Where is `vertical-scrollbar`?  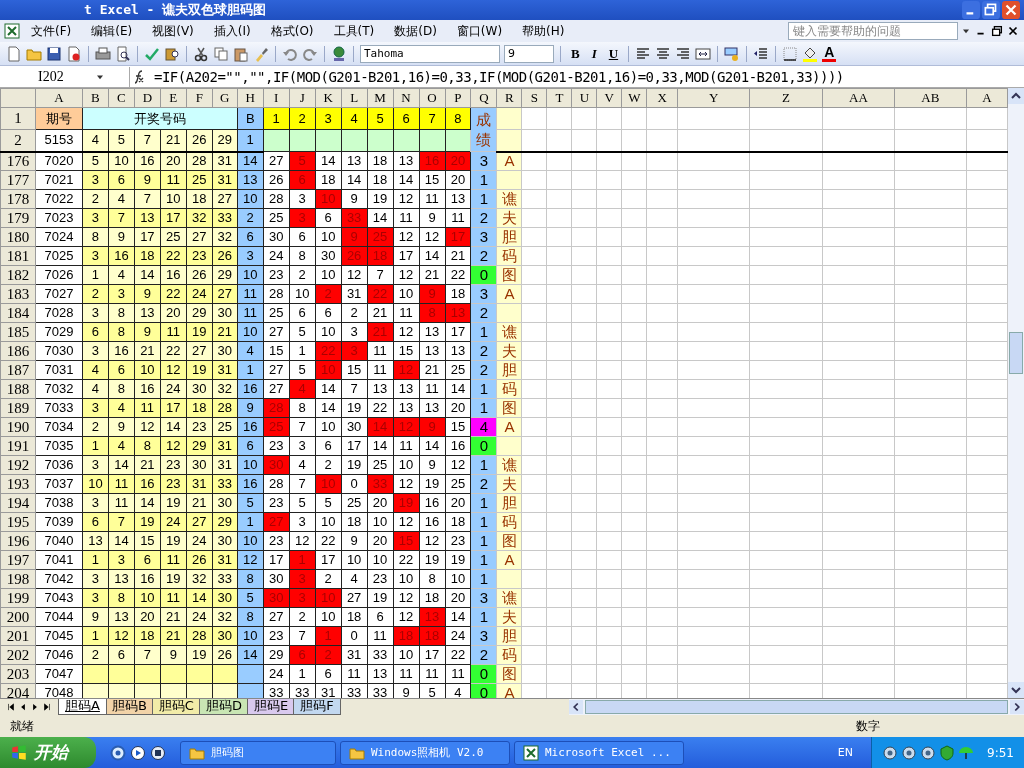 vertical-scrollbar is located at coordinates (1016, 393).